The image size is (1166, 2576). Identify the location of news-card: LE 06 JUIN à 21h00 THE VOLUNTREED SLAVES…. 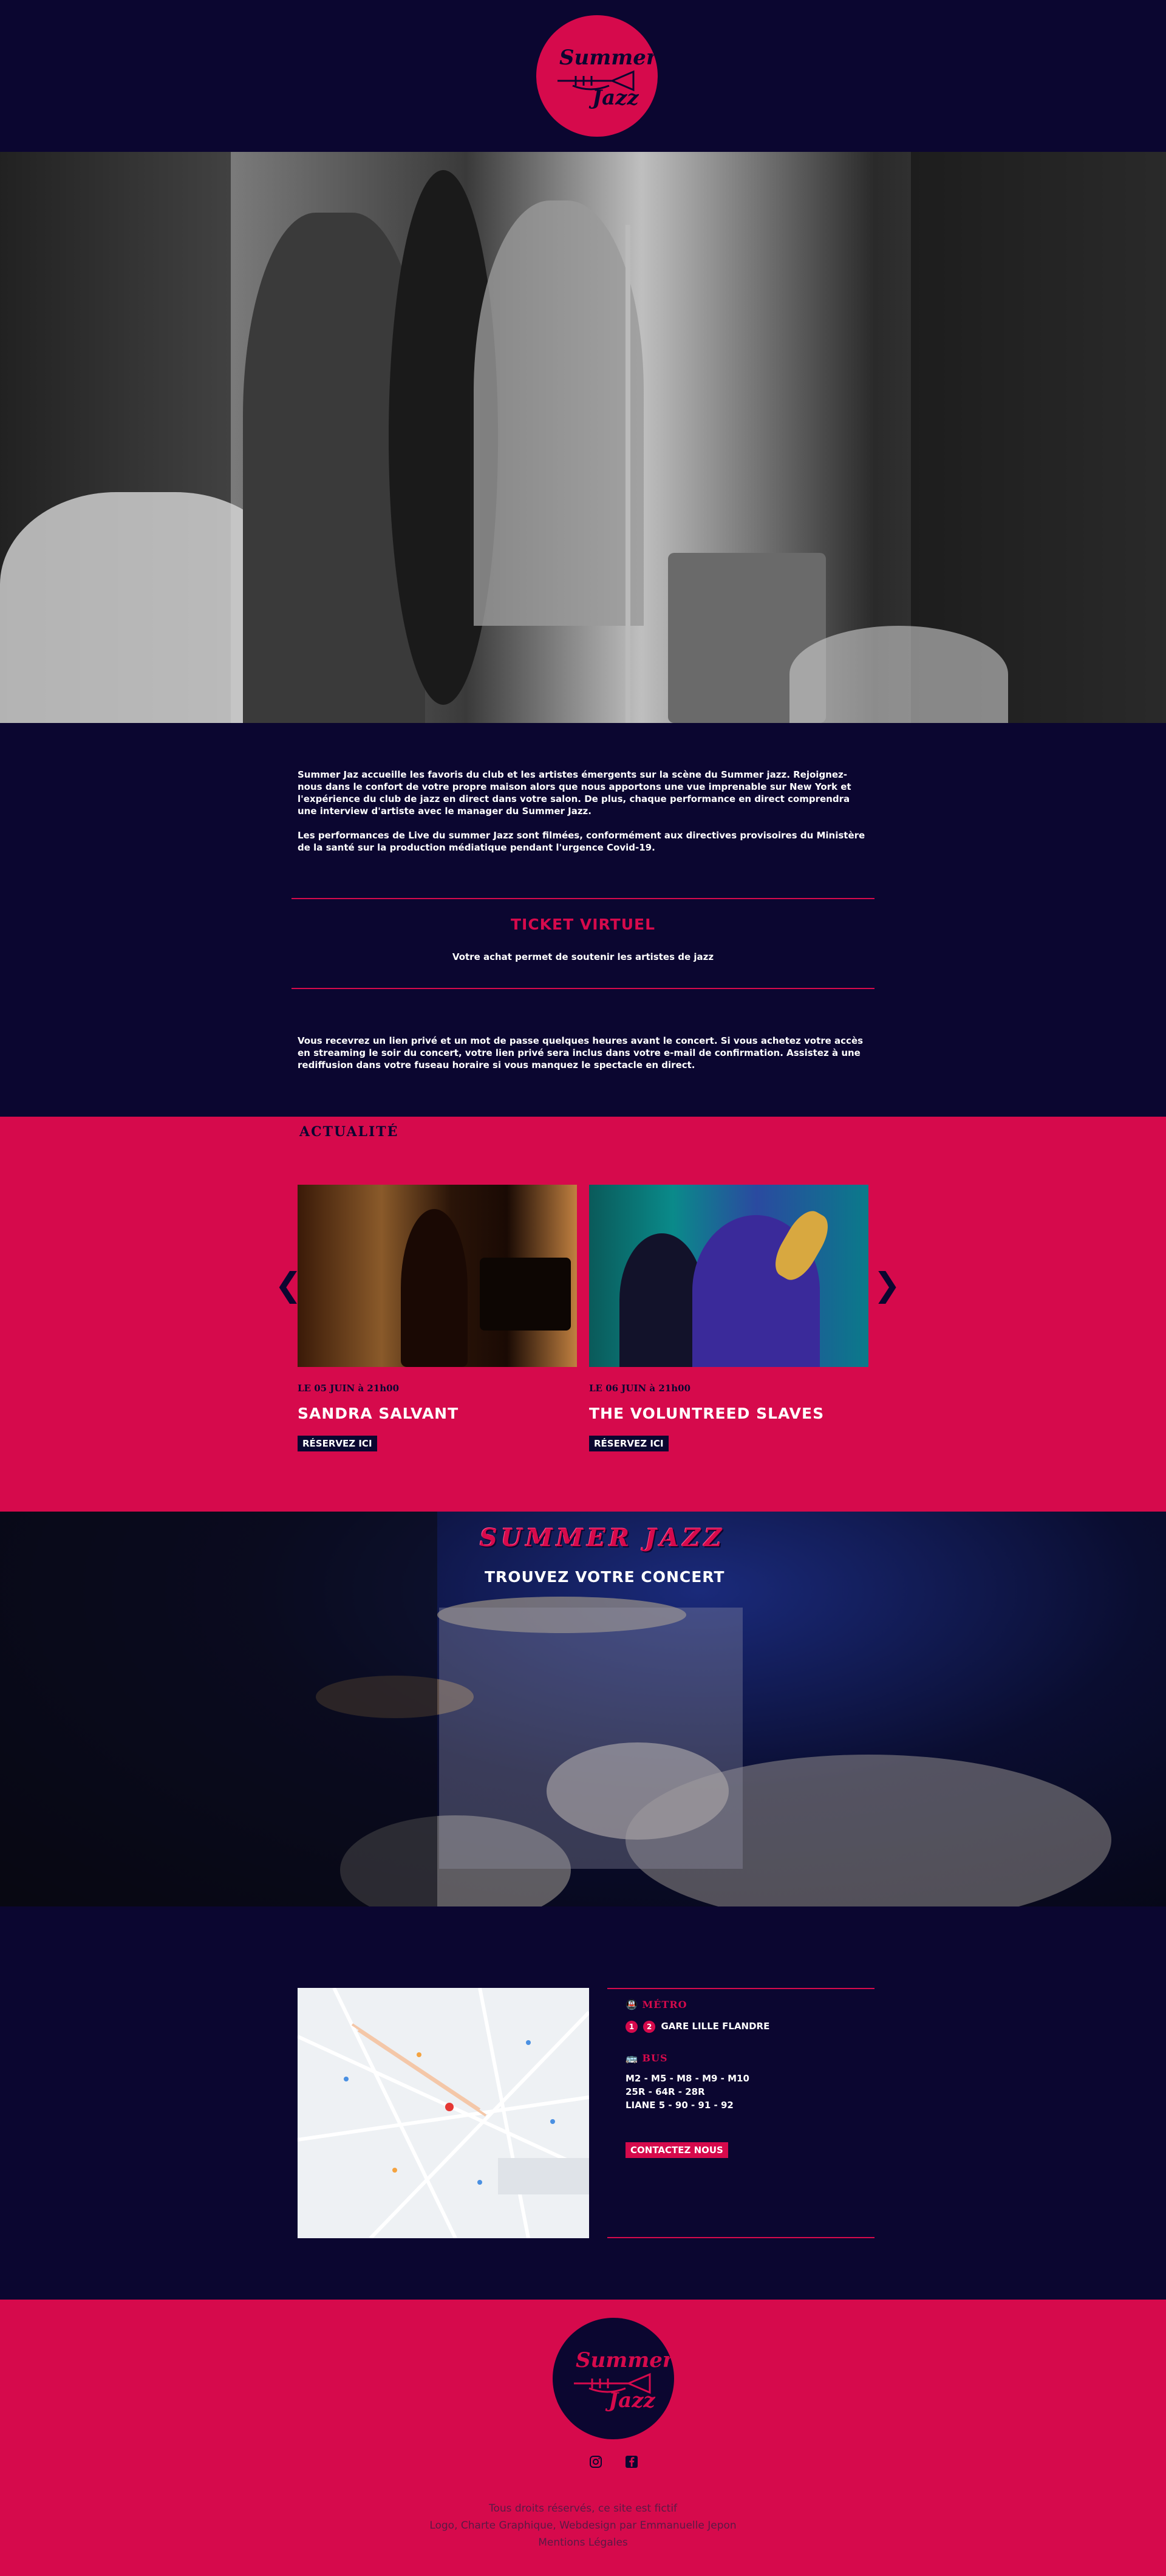
(729, 1318).